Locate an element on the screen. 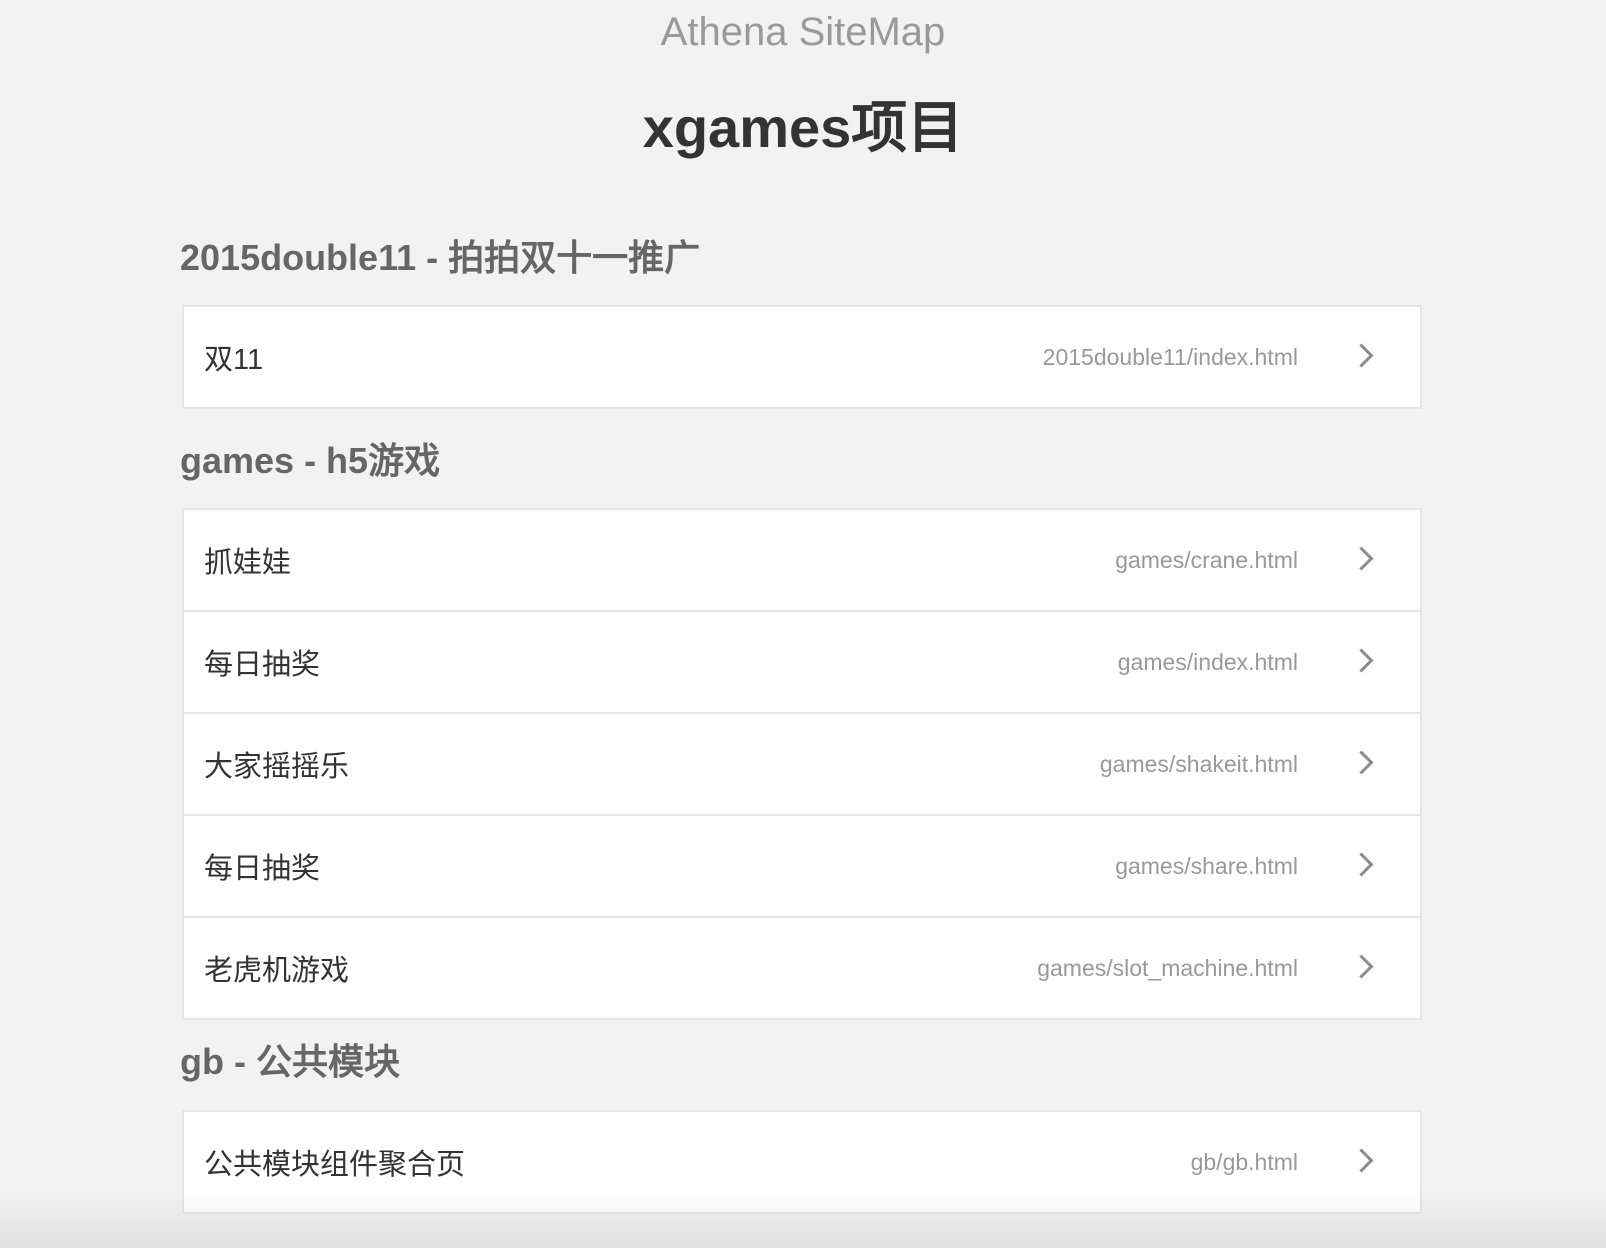 Image resolution: width=1606 pixels, height=1248 pixels. page-title: xgames项目 is located at coordinates (803, 127).